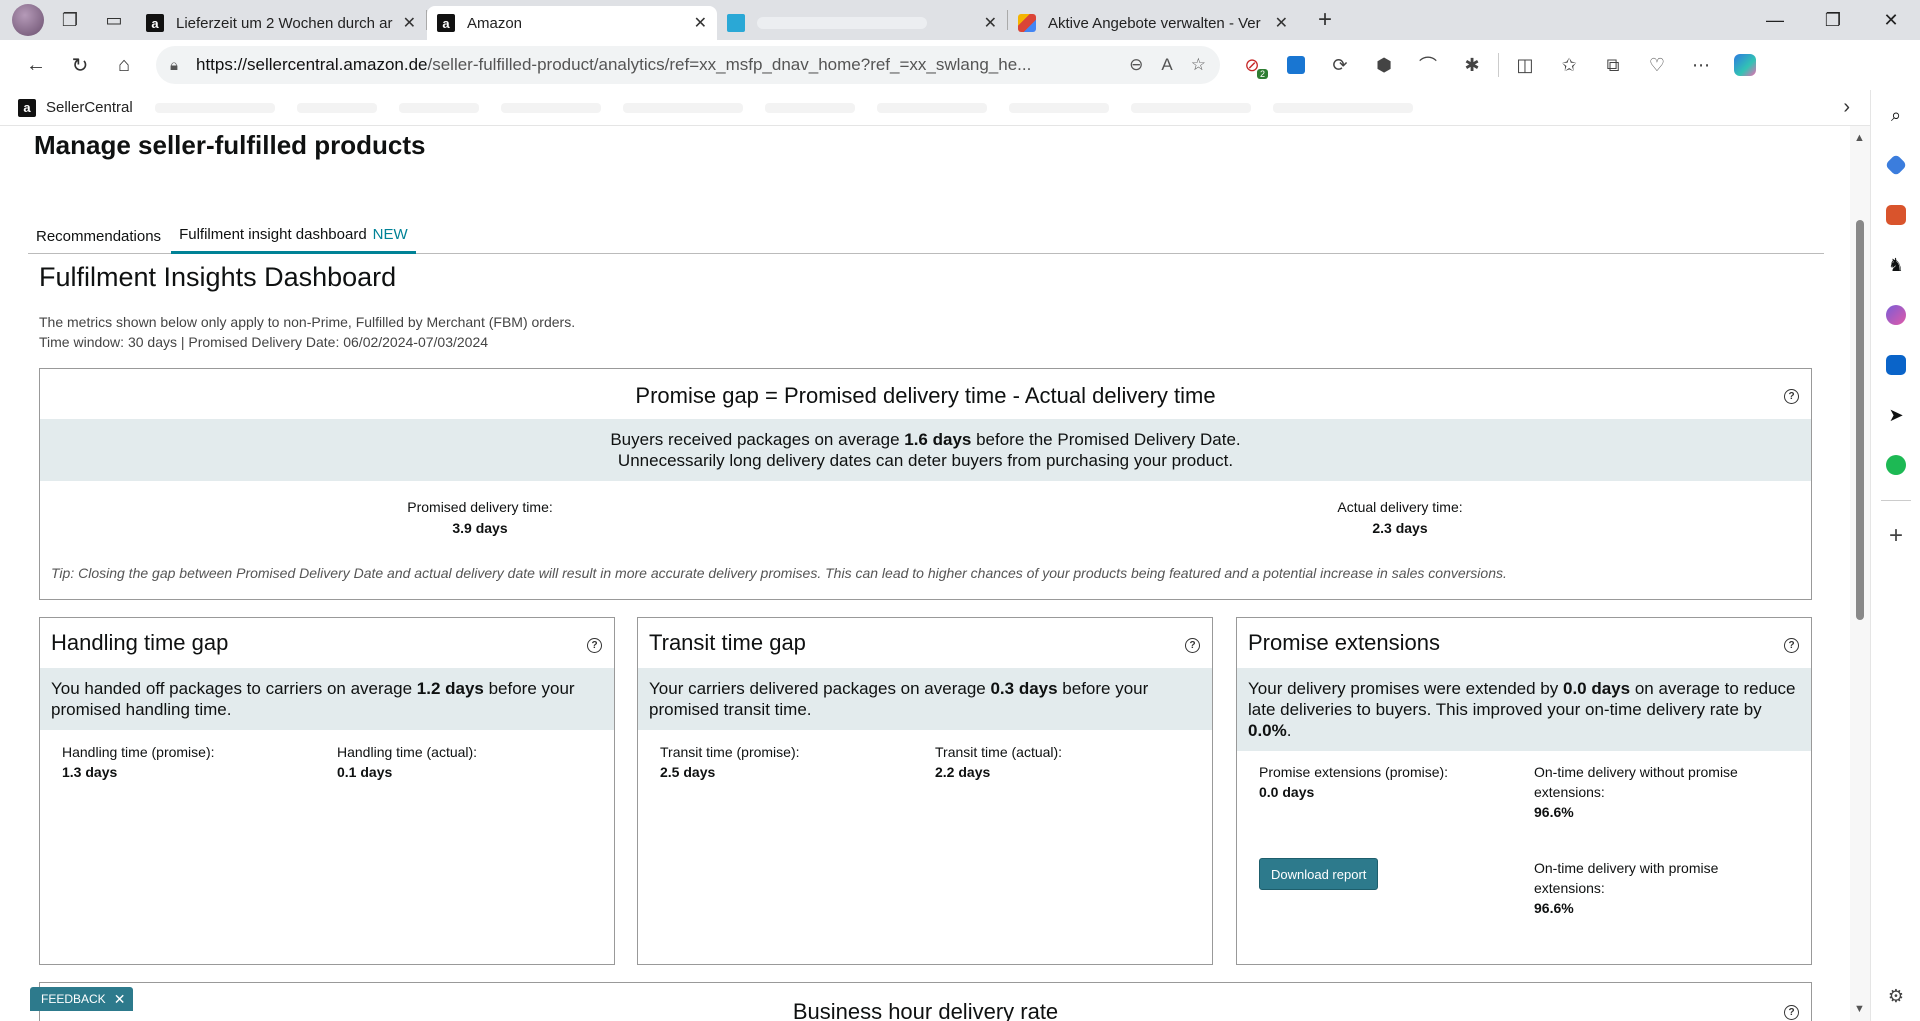 The image size is (1920, 1021). I want to click on metric-label: Handling time (actual):, so click(407, 752).